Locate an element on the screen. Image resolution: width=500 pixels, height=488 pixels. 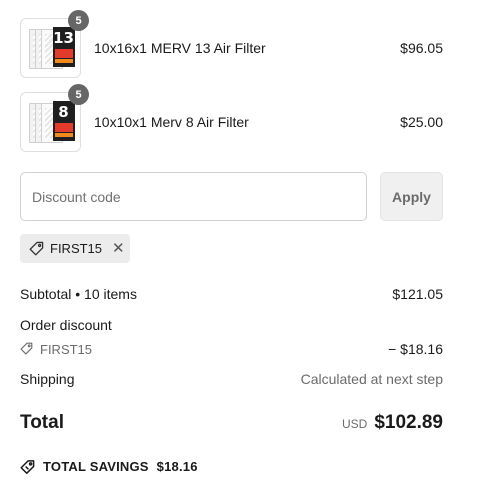
total-savings: TOTAL SAVINGS $18.16 is located at coordinates (109, 466).